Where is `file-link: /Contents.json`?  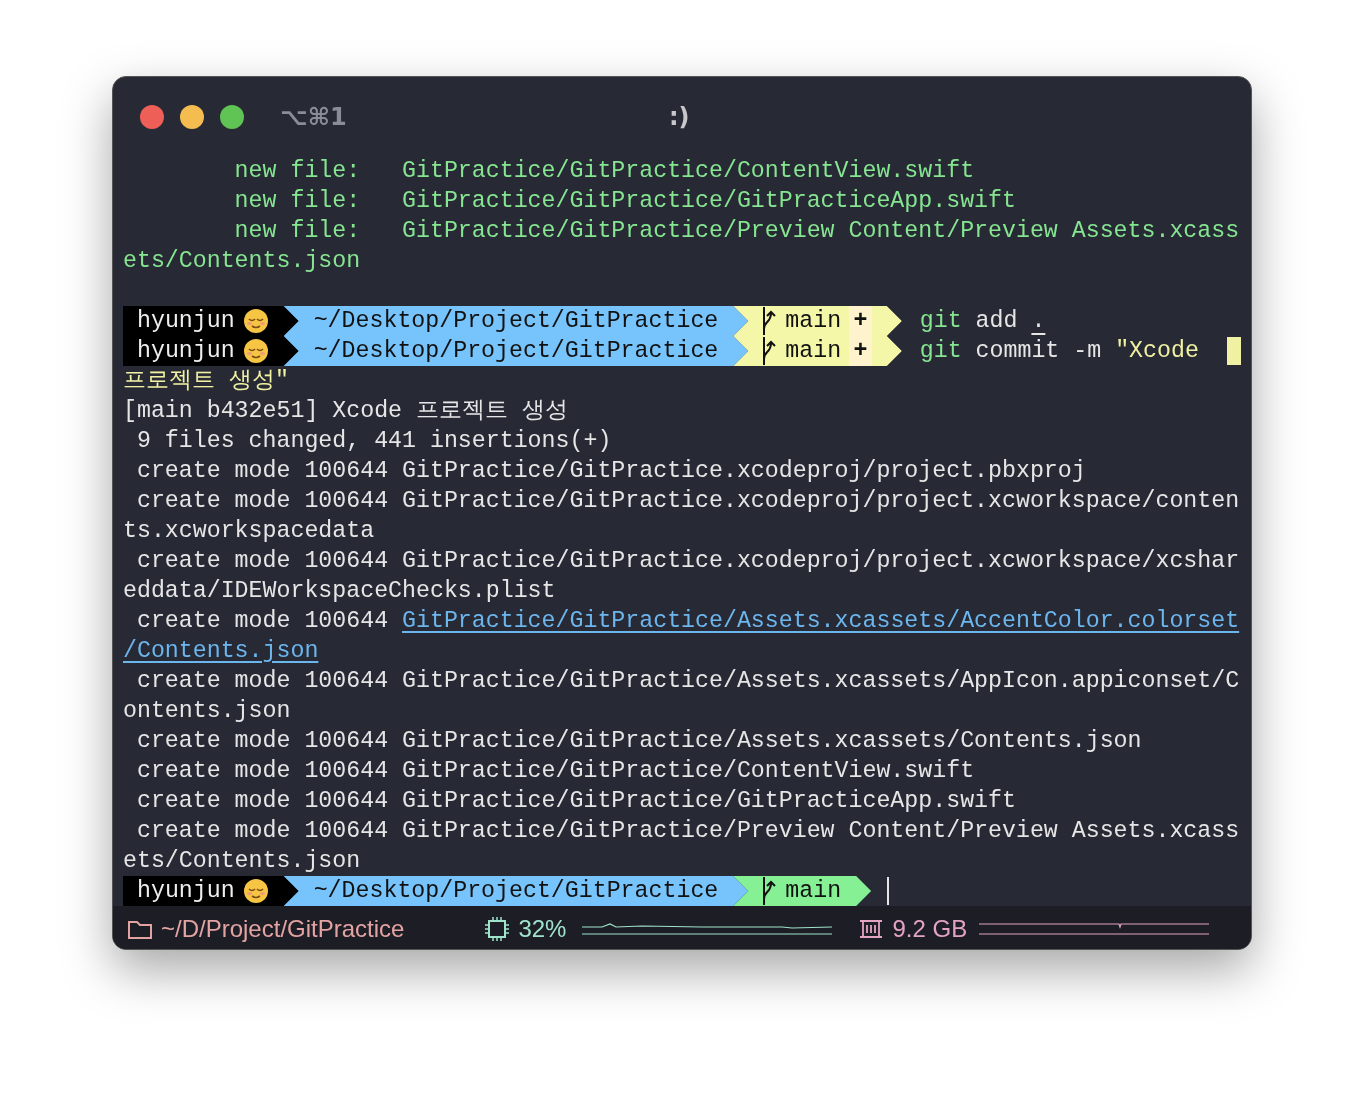
file-link: /Contents.json is located at coordinates (221, 651).